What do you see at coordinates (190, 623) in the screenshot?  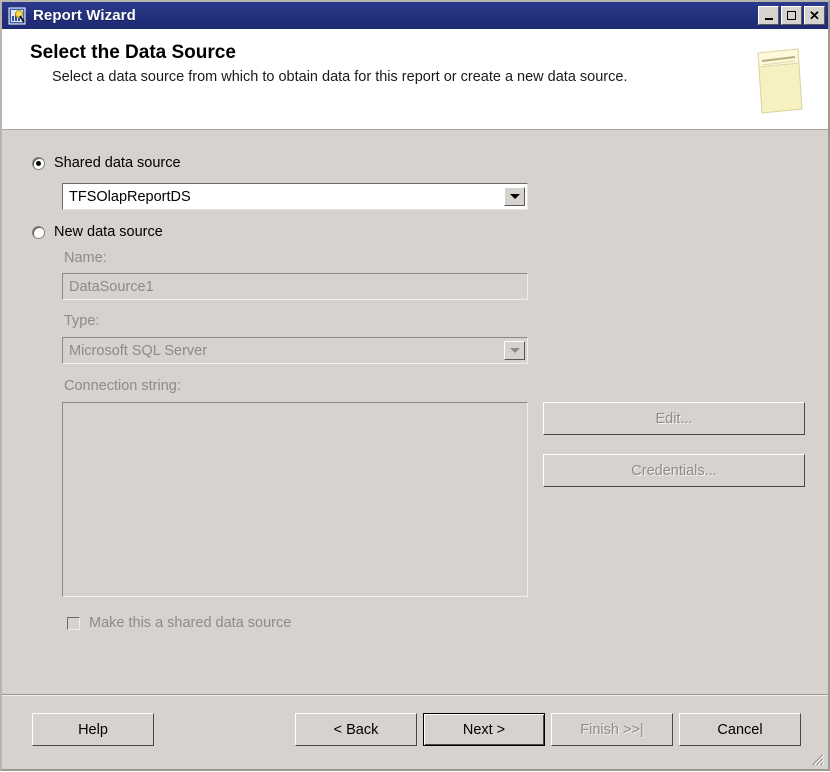 I see `make-shared-label: Make this a shared data source` at bounding box center [190, 623].